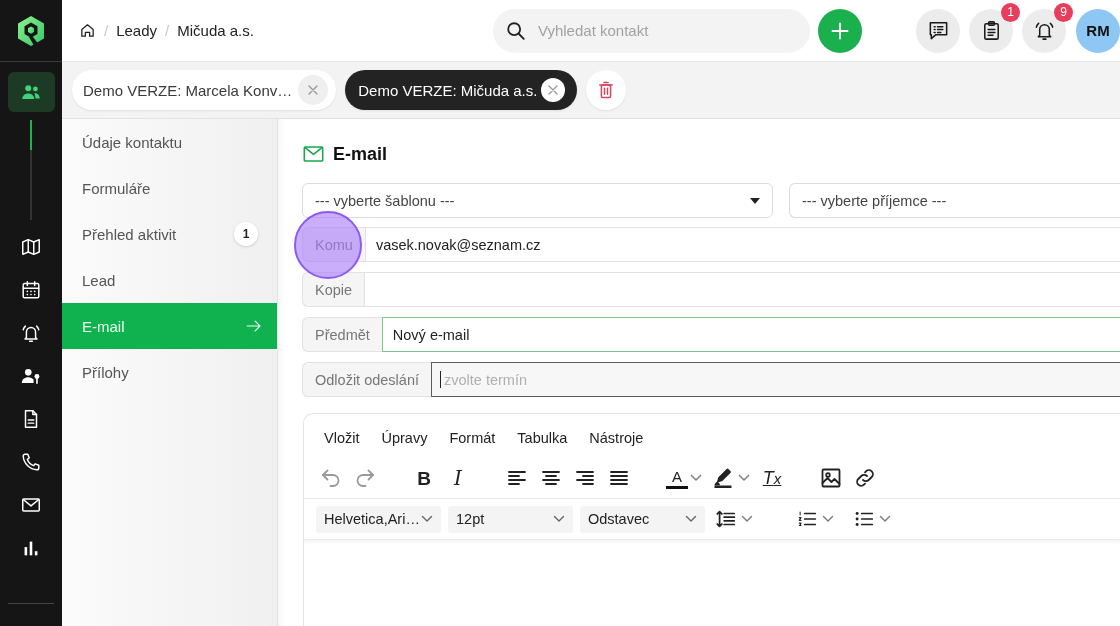 This screenshot has width=1120, height=626. What do you see at coordinates (461, 90) in the screenshot?
I see `tab: Demo VERZE: Mičuda a.s.` at bounding box center [461, 90].